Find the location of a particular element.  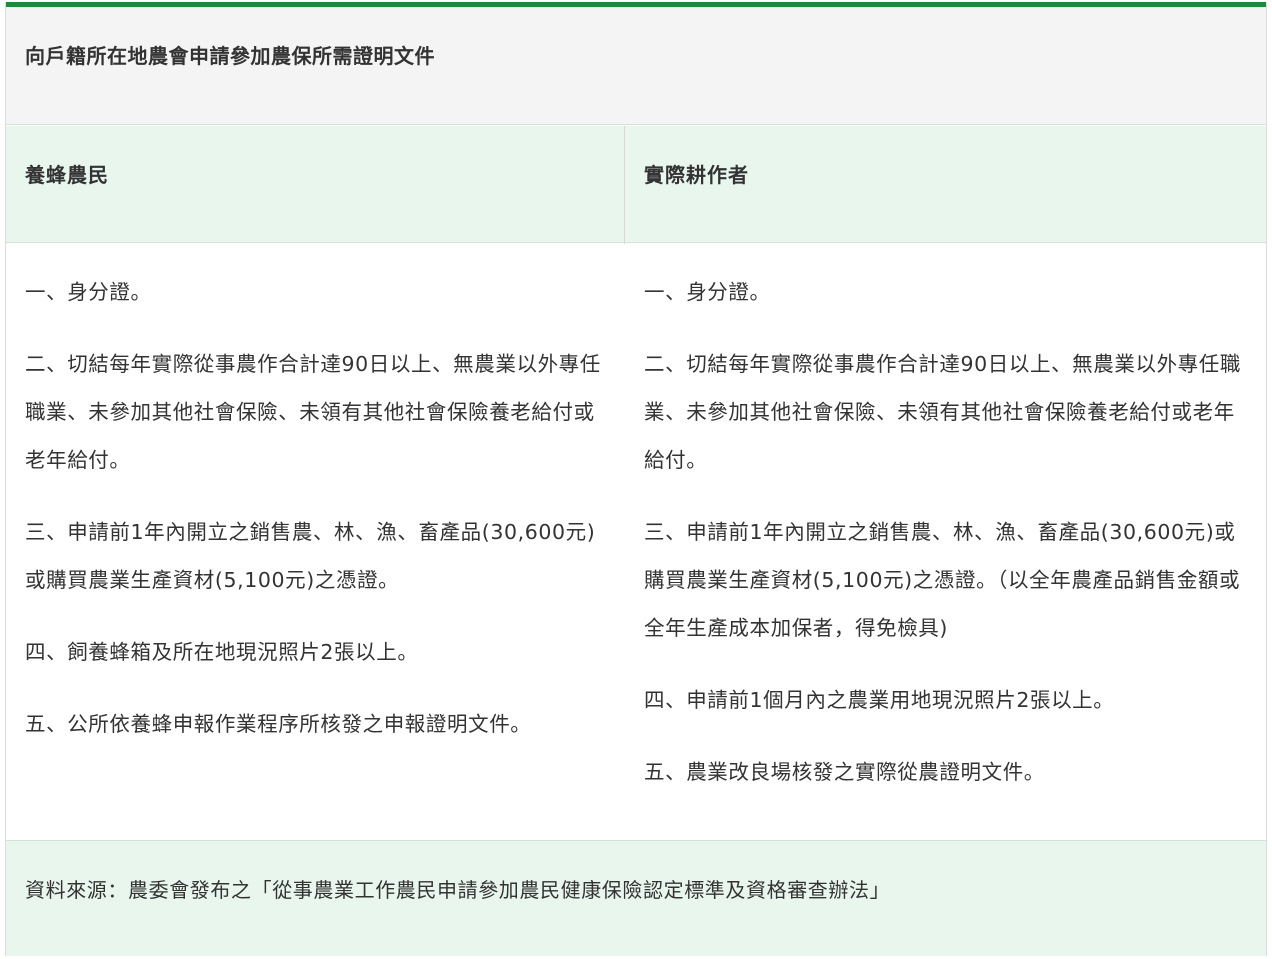

table-title-row: 向戶籍所在地農會申請參加農保所需證明文件 is located at coordinates (636, 66).